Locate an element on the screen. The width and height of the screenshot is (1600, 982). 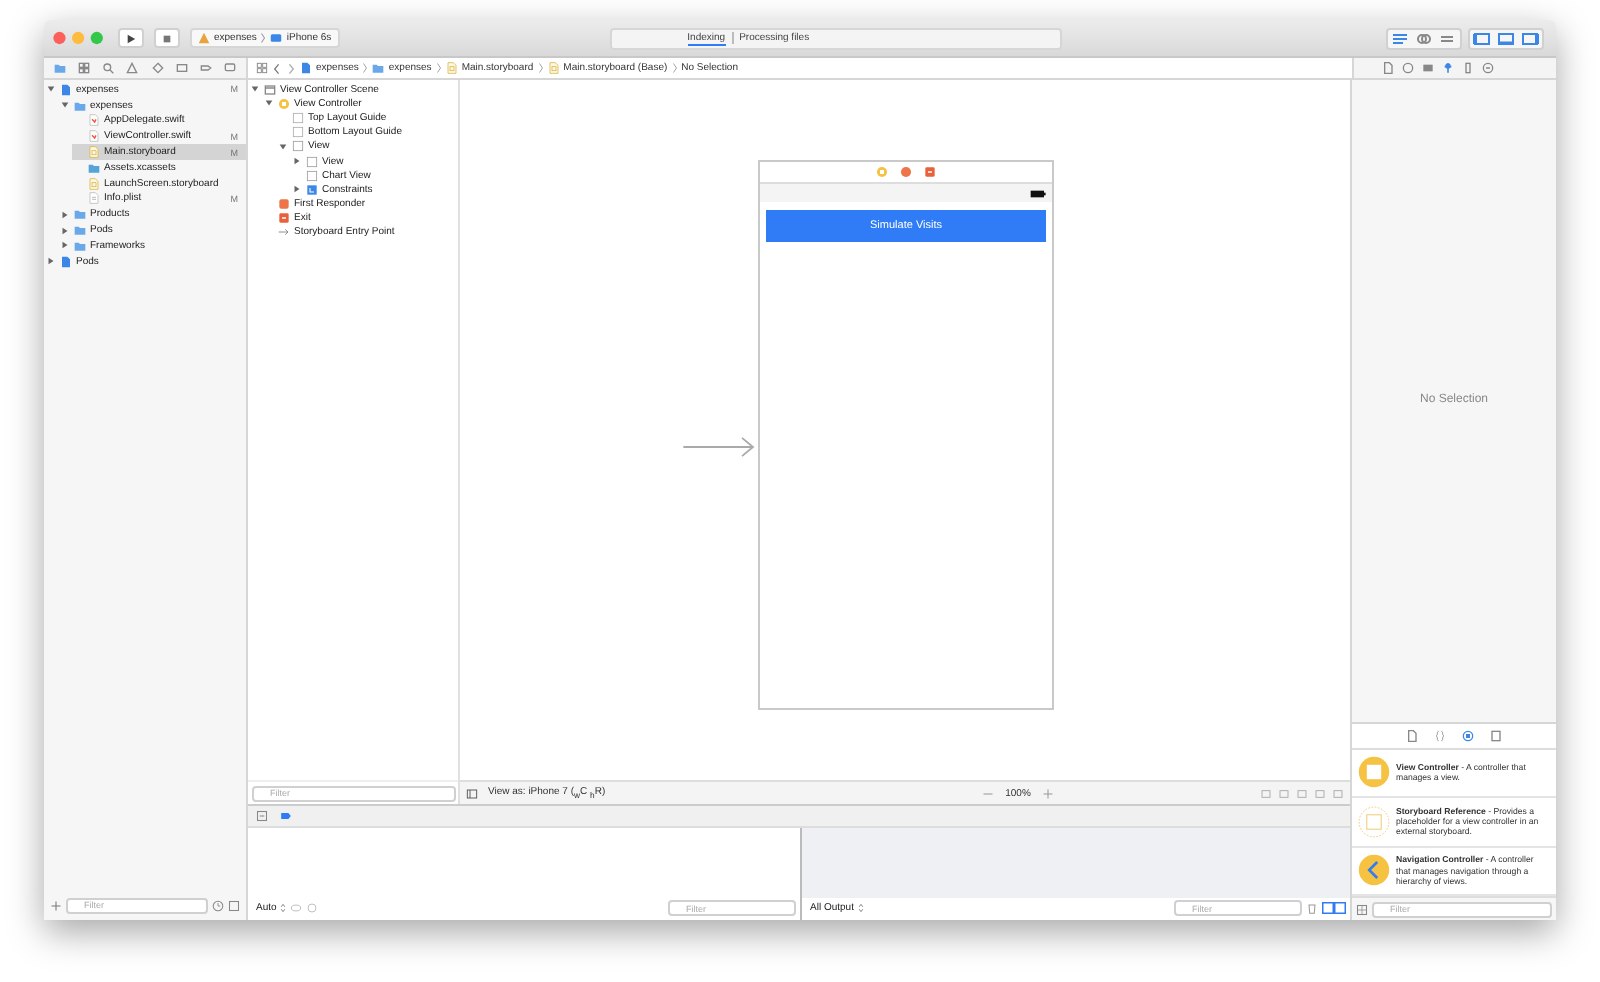
split-view-icon is located at coordinates (1334, 908).